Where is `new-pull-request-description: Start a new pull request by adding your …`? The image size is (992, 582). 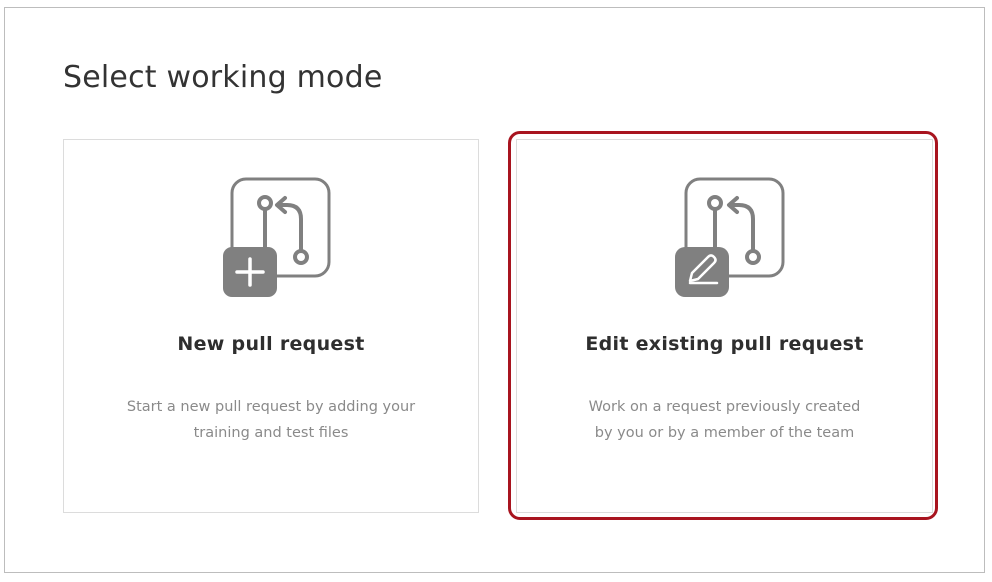 new-pull-request-description: Start a new pull request by adding your … is located at coordinates (271, 420).